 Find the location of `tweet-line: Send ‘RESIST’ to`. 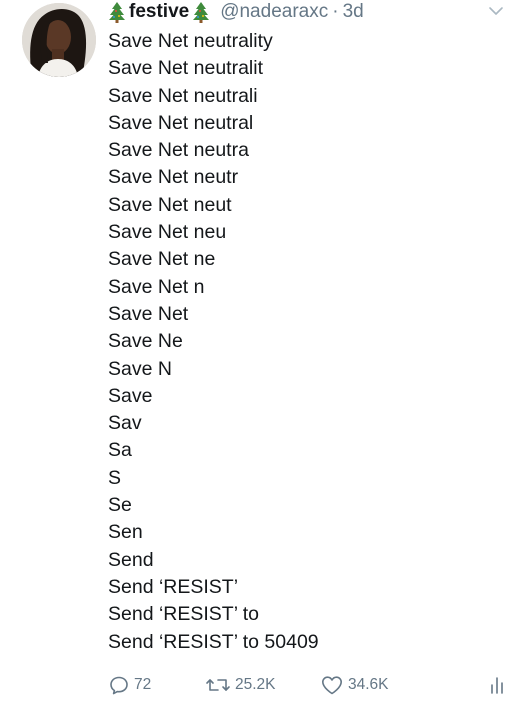

tweet-line: Send ‘RESIST’ to is located at coordinates (184, 614).